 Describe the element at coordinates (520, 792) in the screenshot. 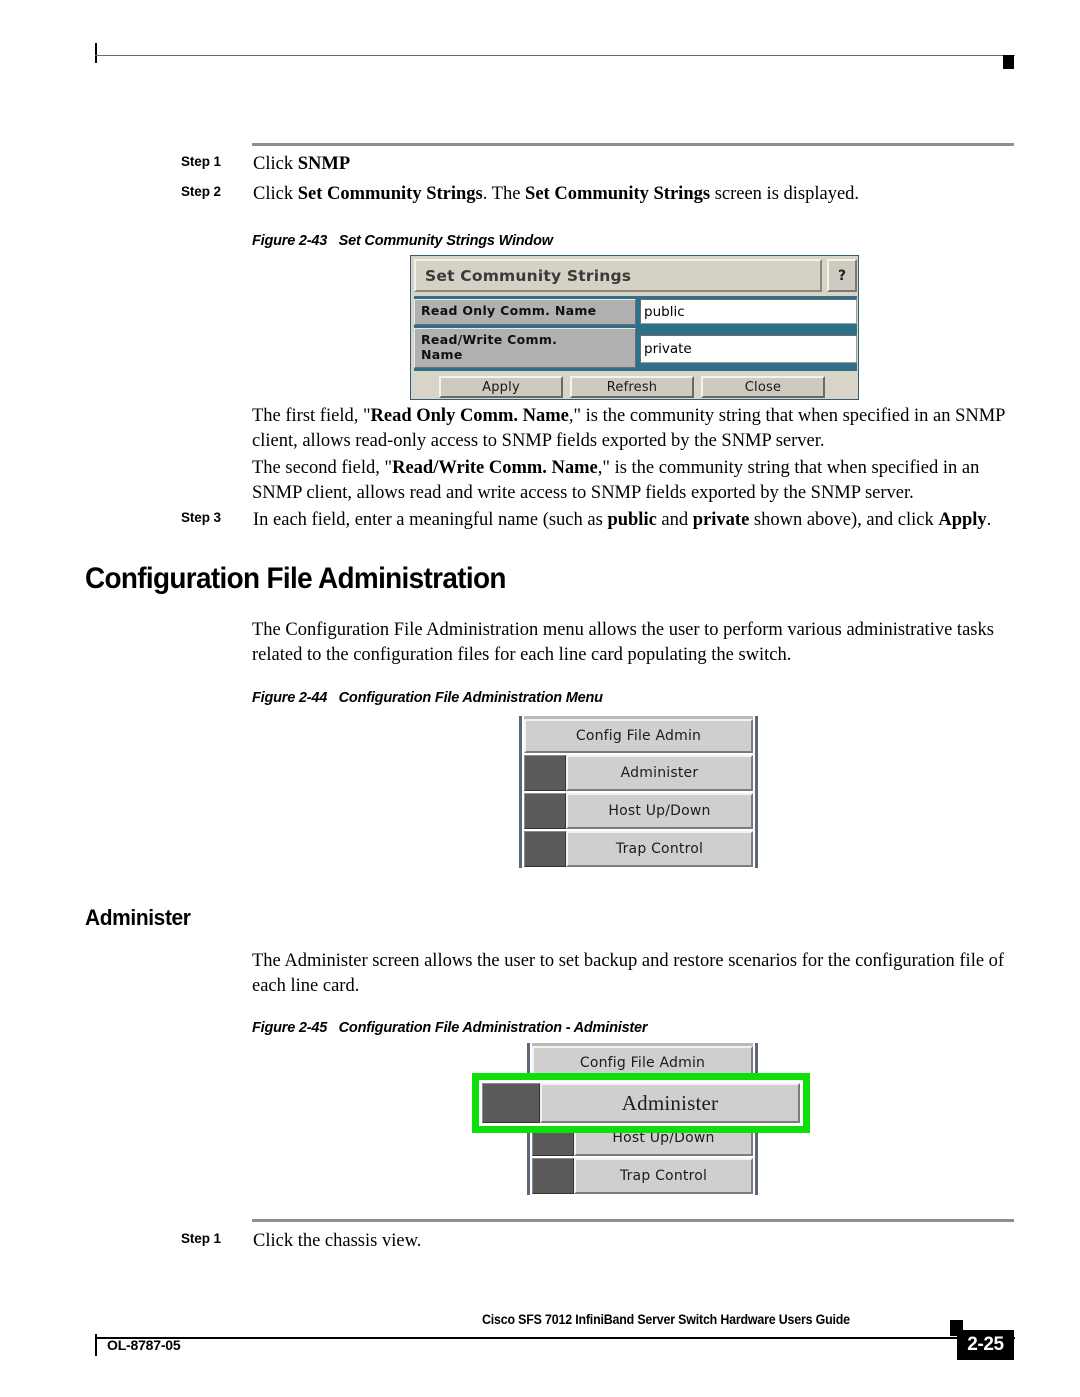

I see `menu-left-rail` at that location.